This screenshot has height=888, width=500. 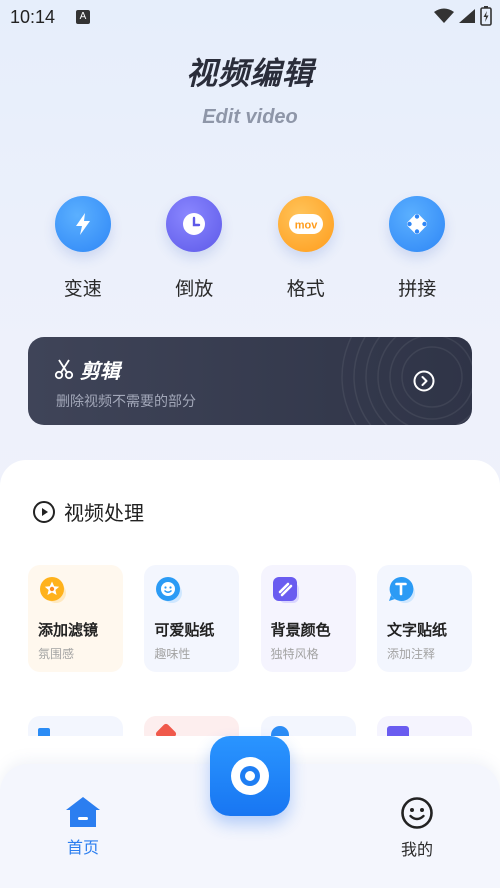 I want to click on tool-reverse: 倒放, so click(x=195, y=248).